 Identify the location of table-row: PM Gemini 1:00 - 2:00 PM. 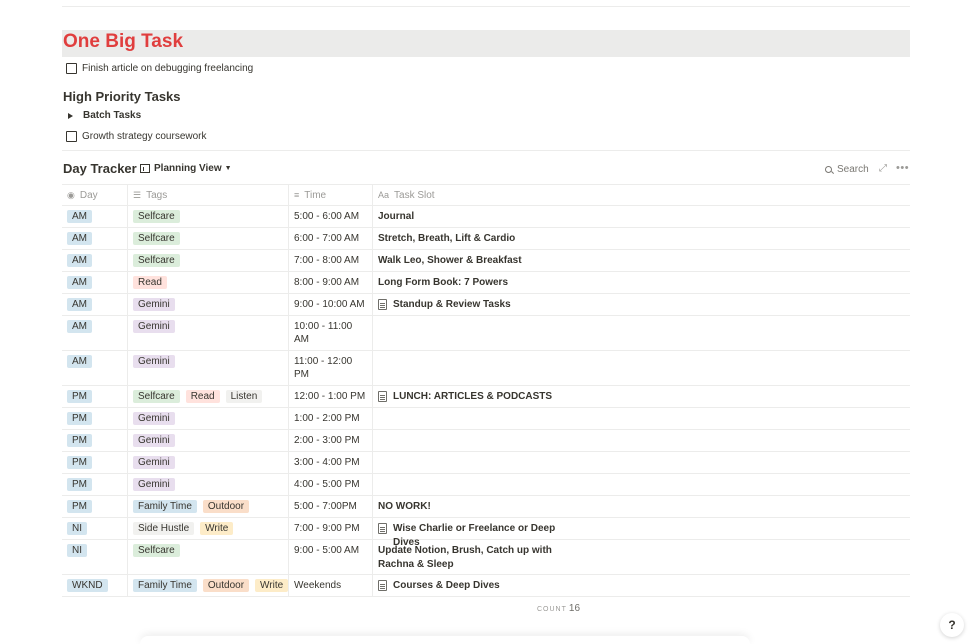
(486, 419).